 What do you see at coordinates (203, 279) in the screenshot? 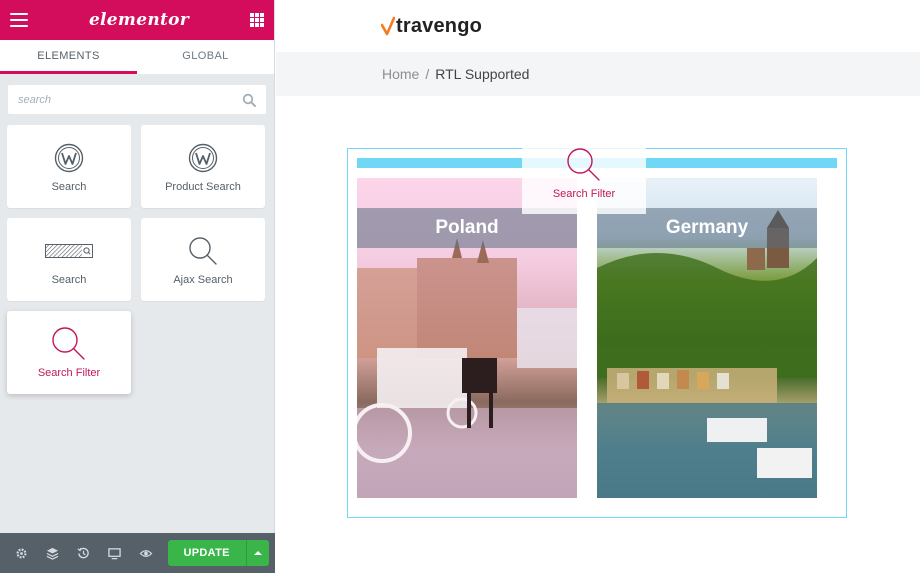
I see `widget-label: Ajax Search` at bounding box center [203, 279].